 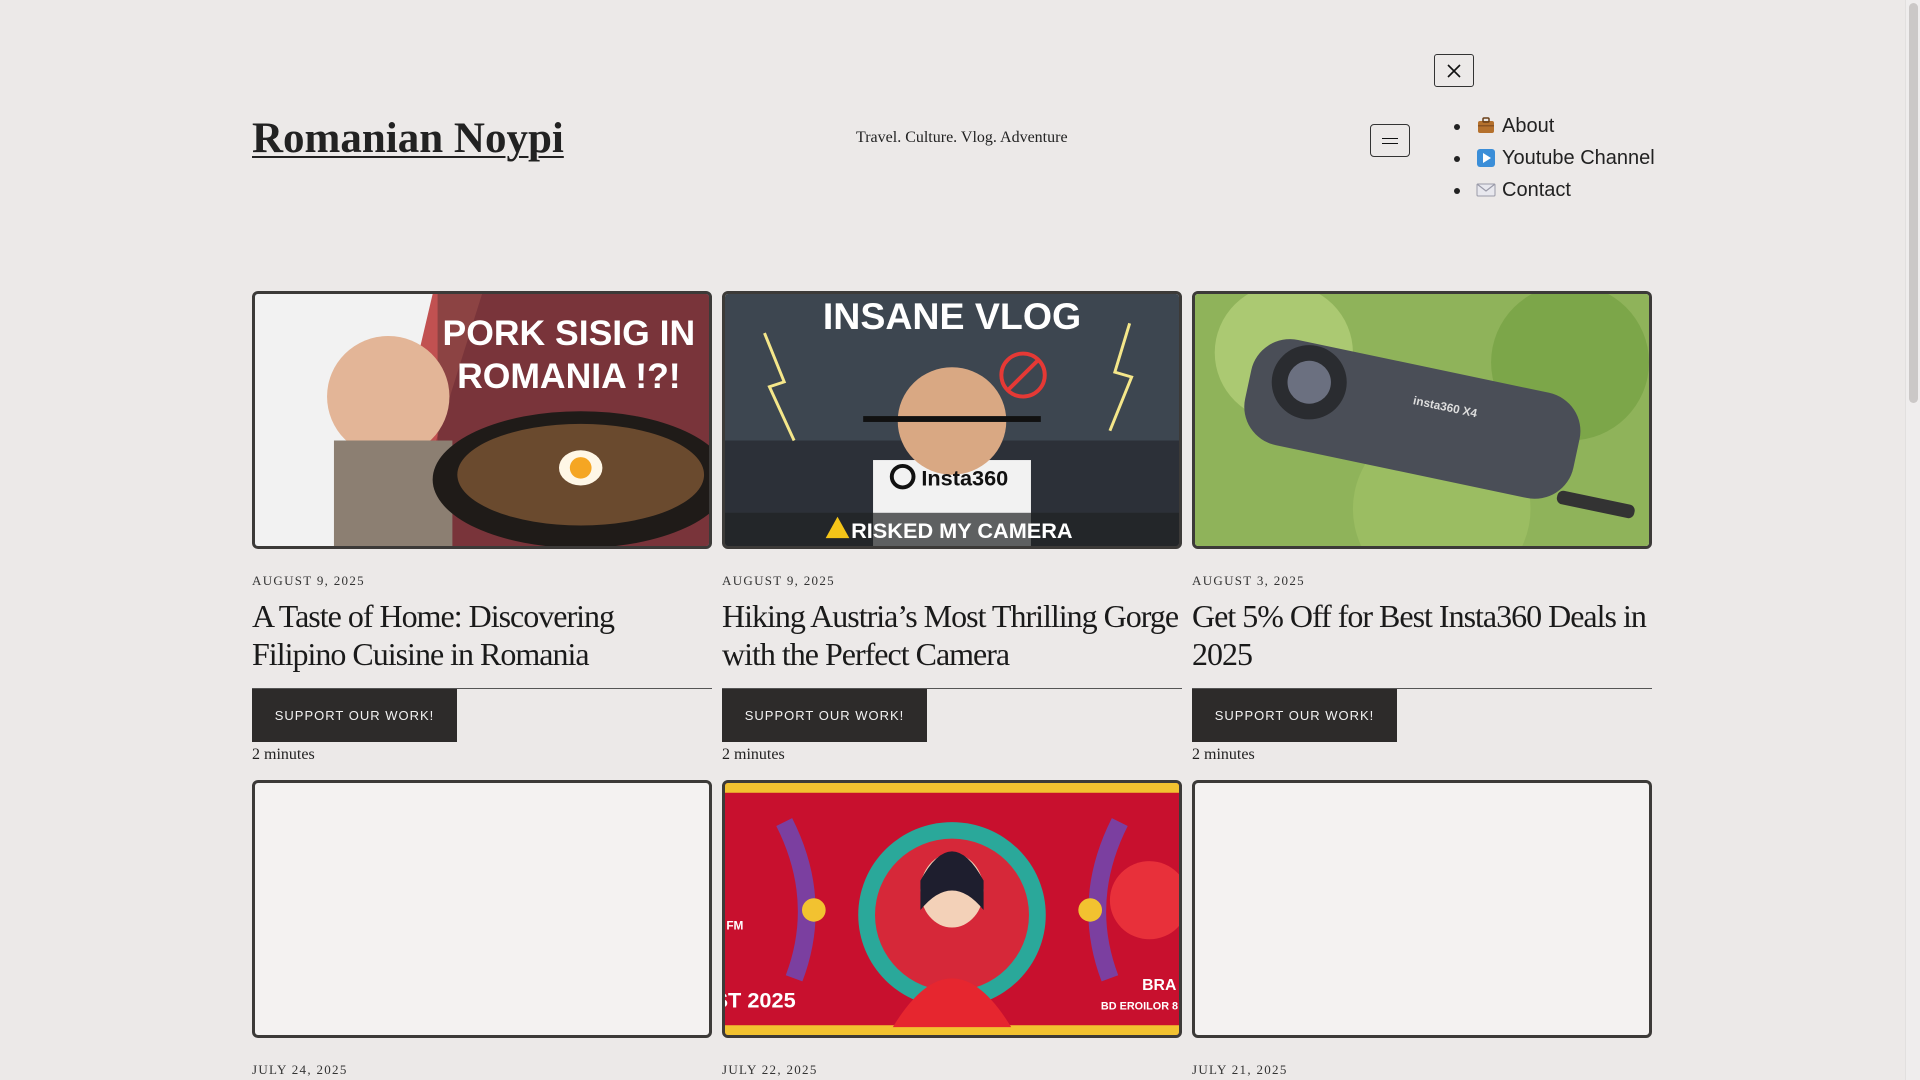 I want to click on nav-item-youtube-channel: Youtube Channel, so click(x=1554, y=158).